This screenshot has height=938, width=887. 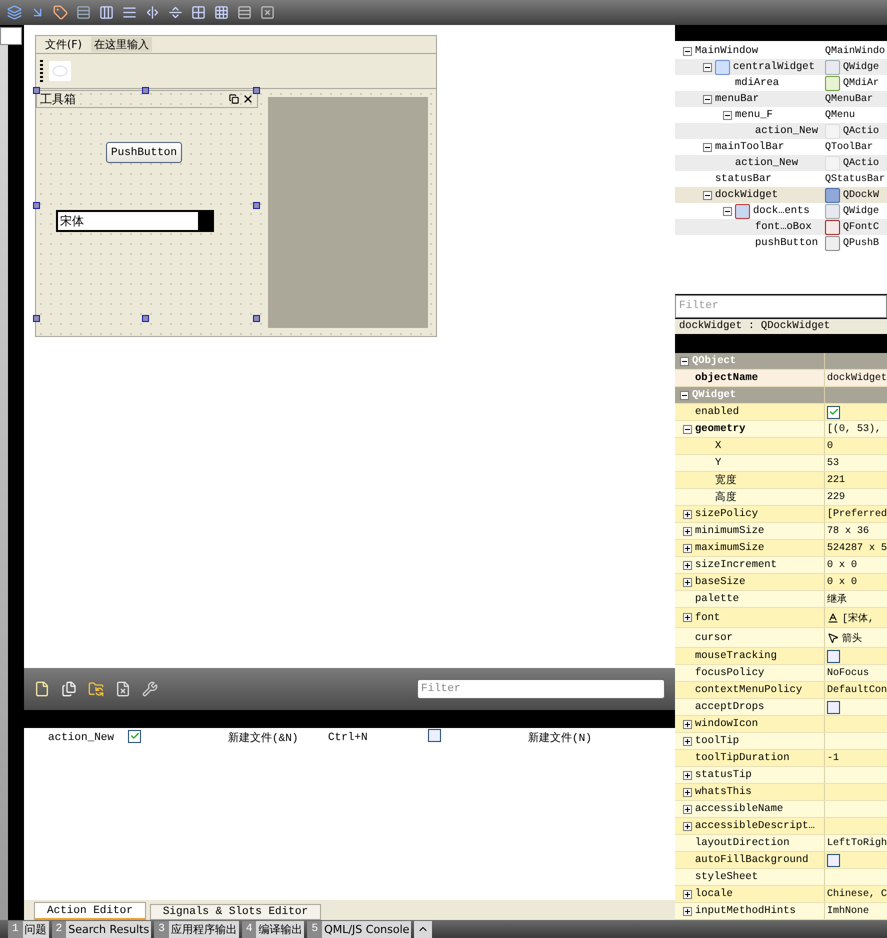 What do you see at coordinates (848, 531) in the screenshot?
I see `property-value: 78 x 36` at bounding box center [848, 531].